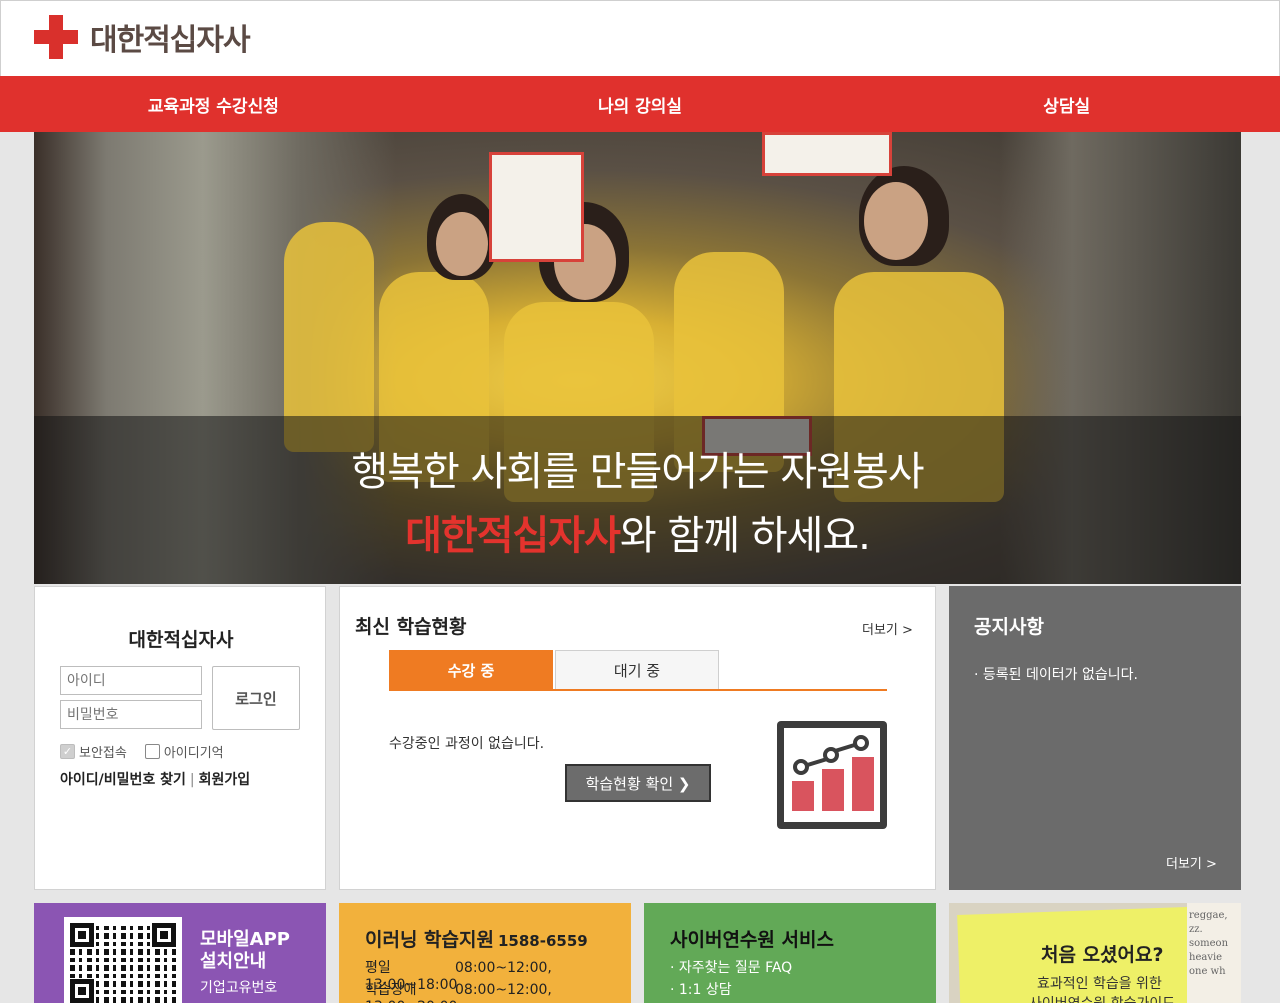 The image size is (1280, 1003). I want to click on site-header: 대한적십자사, so click(640, 38).